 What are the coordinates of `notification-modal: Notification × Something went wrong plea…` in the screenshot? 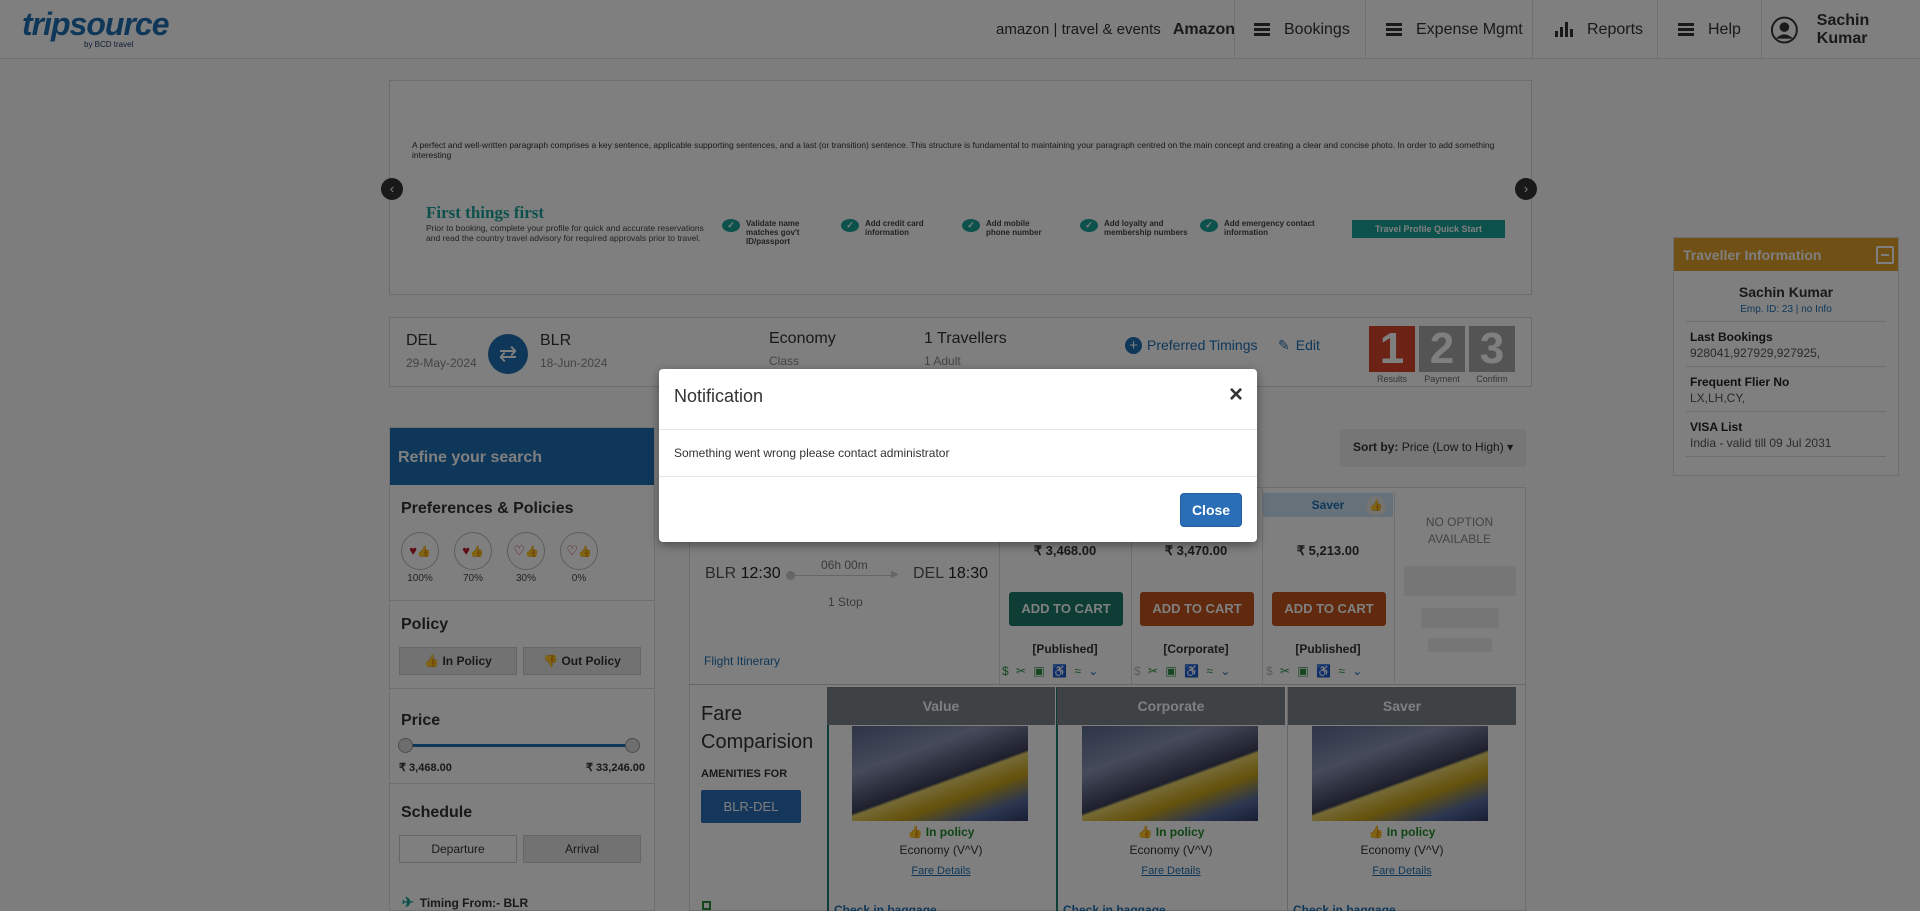 It's located at (958, 455).